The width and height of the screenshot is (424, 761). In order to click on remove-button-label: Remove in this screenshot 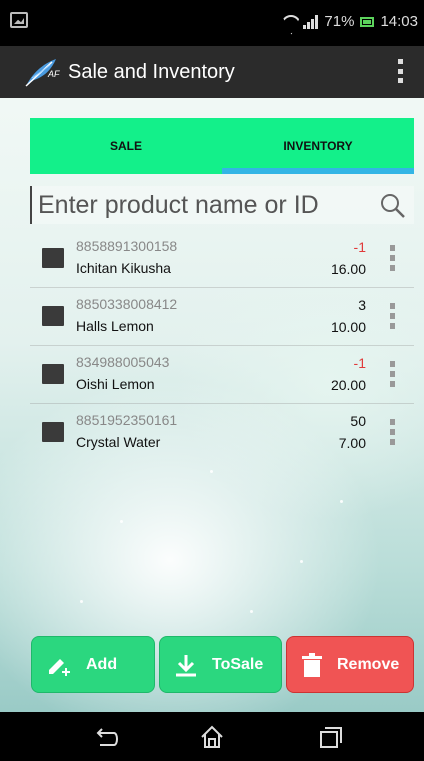, I will do `click(368, 664)`.